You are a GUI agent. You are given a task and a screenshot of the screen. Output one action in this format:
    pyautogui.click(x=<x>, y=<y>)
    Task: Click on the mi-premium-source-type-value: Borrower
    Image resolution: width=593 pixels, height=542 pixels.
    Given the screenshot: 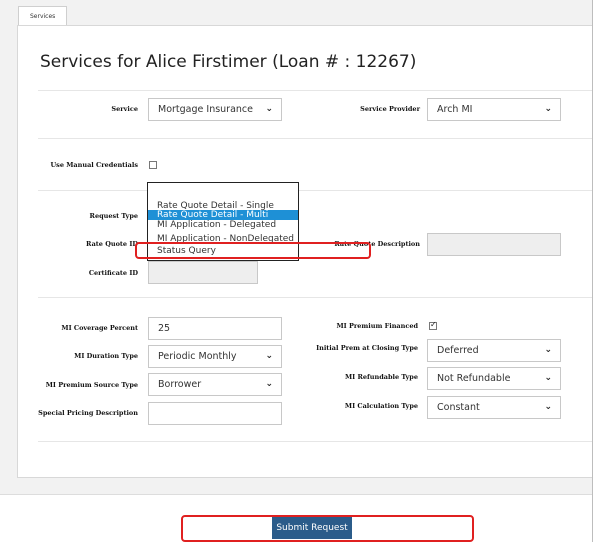 What is the action you would take?
    pyautogui.click(x=180, y=384)
    